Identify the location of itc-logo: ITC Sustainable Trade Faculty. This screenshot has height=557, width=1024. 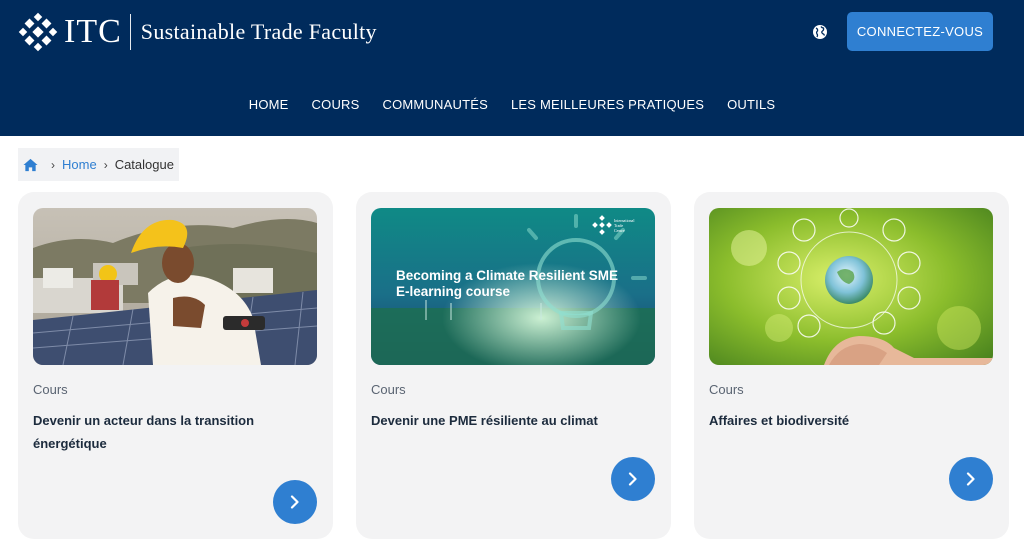
(197, 32).